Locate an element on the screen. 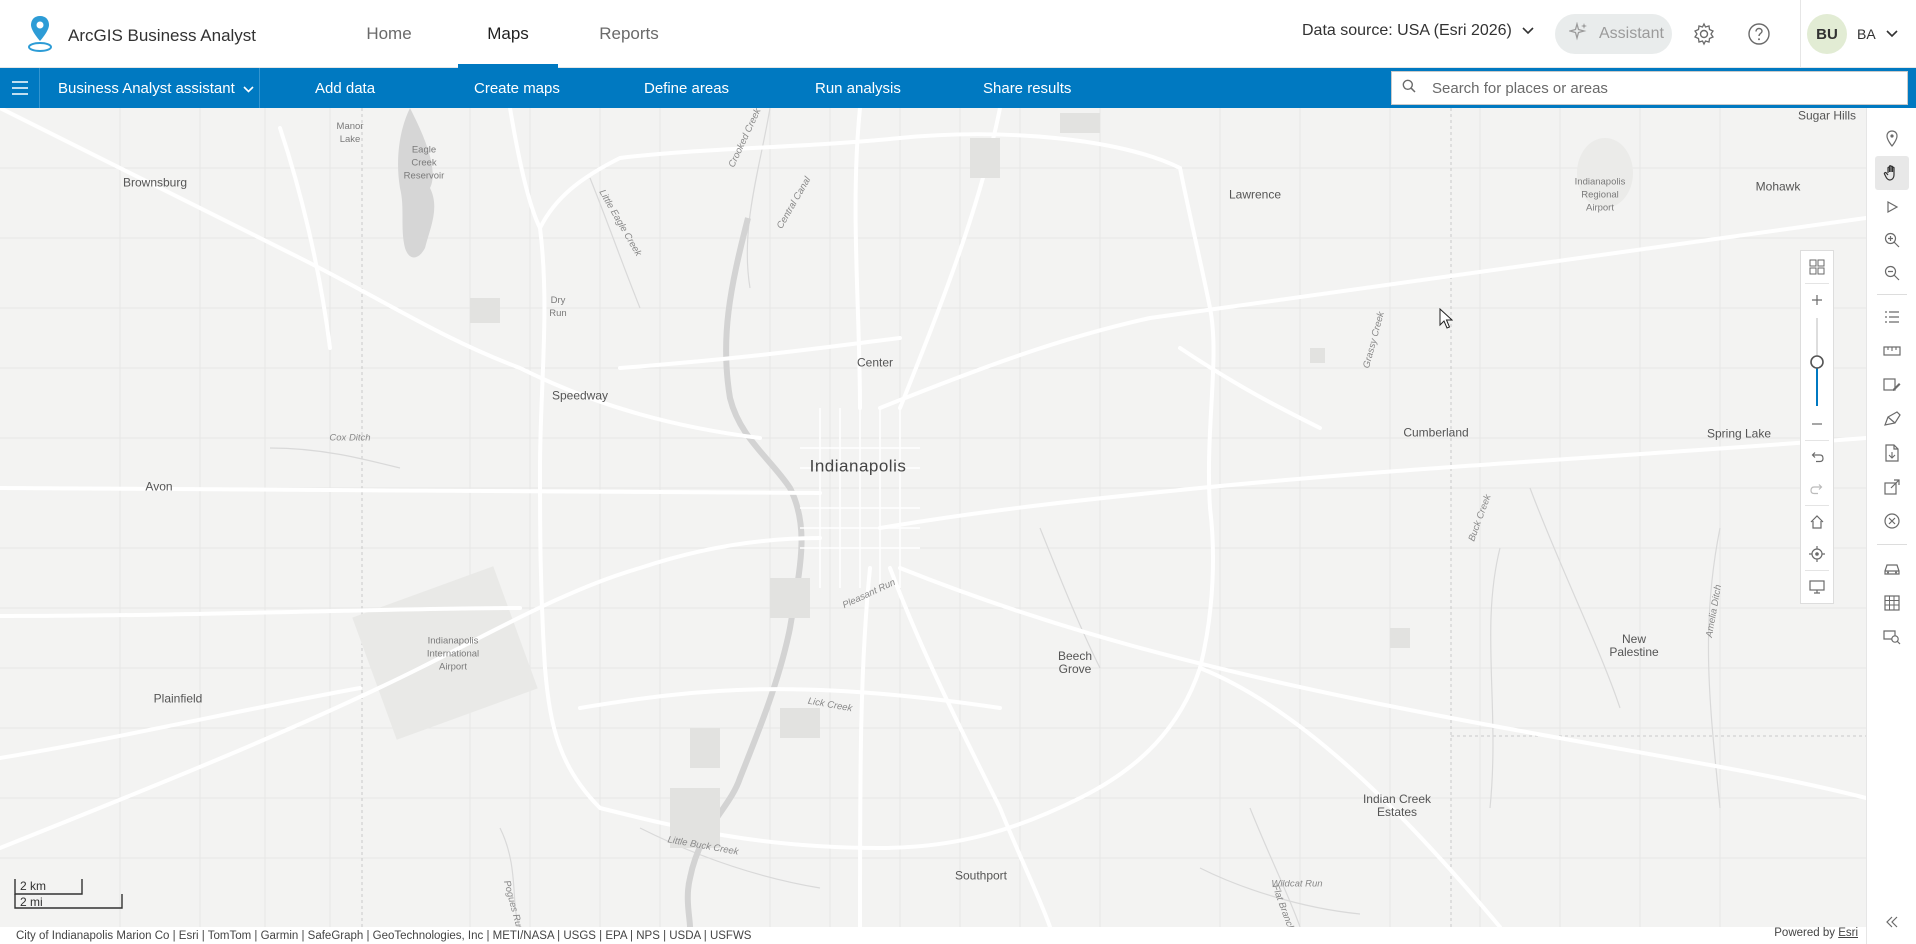 The height and width of the screenshot is (944, 1916). pin-icon is located at coordinates (1892, 139).